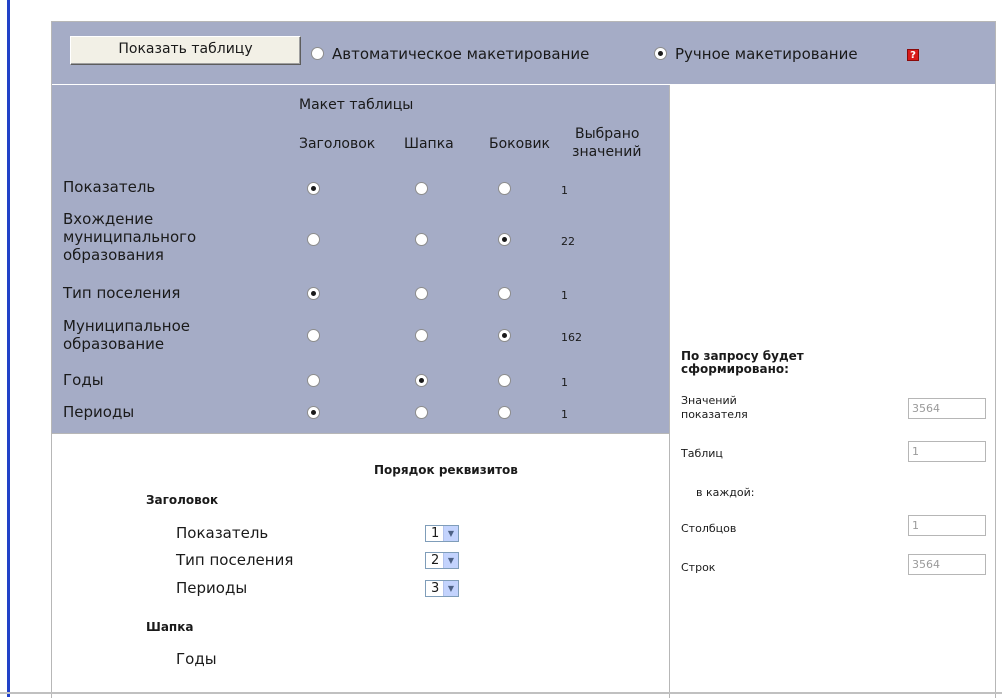 The height and width of the screenshot is (698, 1002). Describe the element at coordinates (607, 152) in the screenshot. I see `col-header-count-2: значений` at that location.